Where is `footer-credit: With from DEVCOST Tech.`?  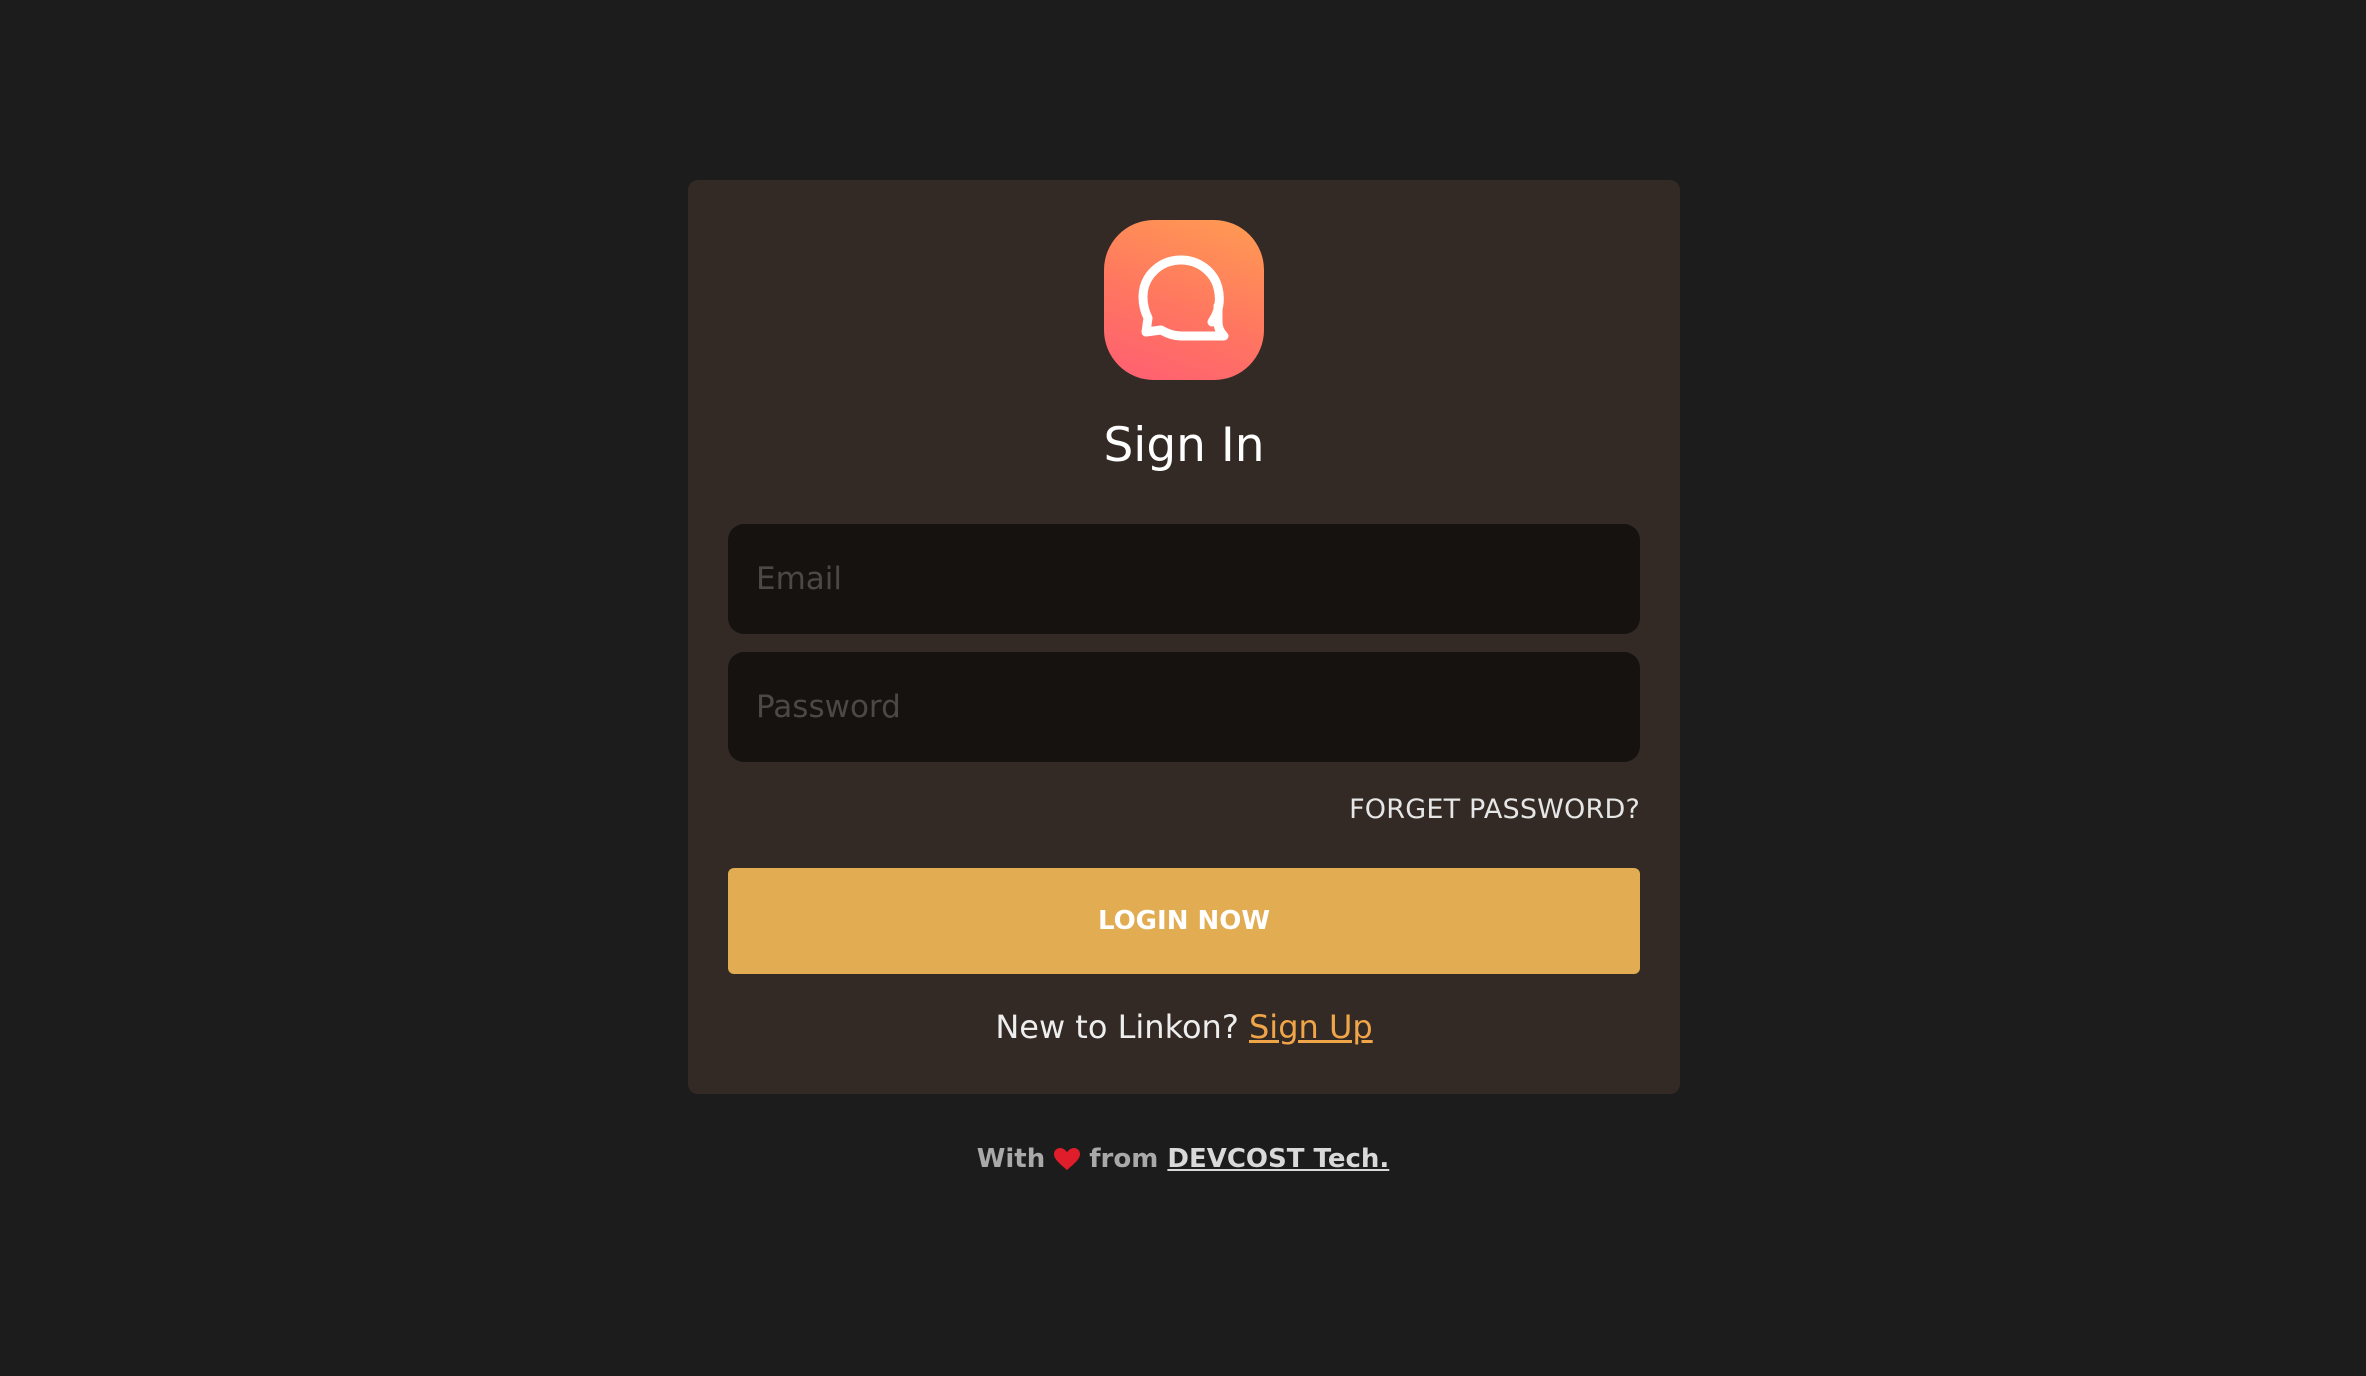
footer-credit: With from DEVCOST Tech. is located at coordinates (1183, 1159).